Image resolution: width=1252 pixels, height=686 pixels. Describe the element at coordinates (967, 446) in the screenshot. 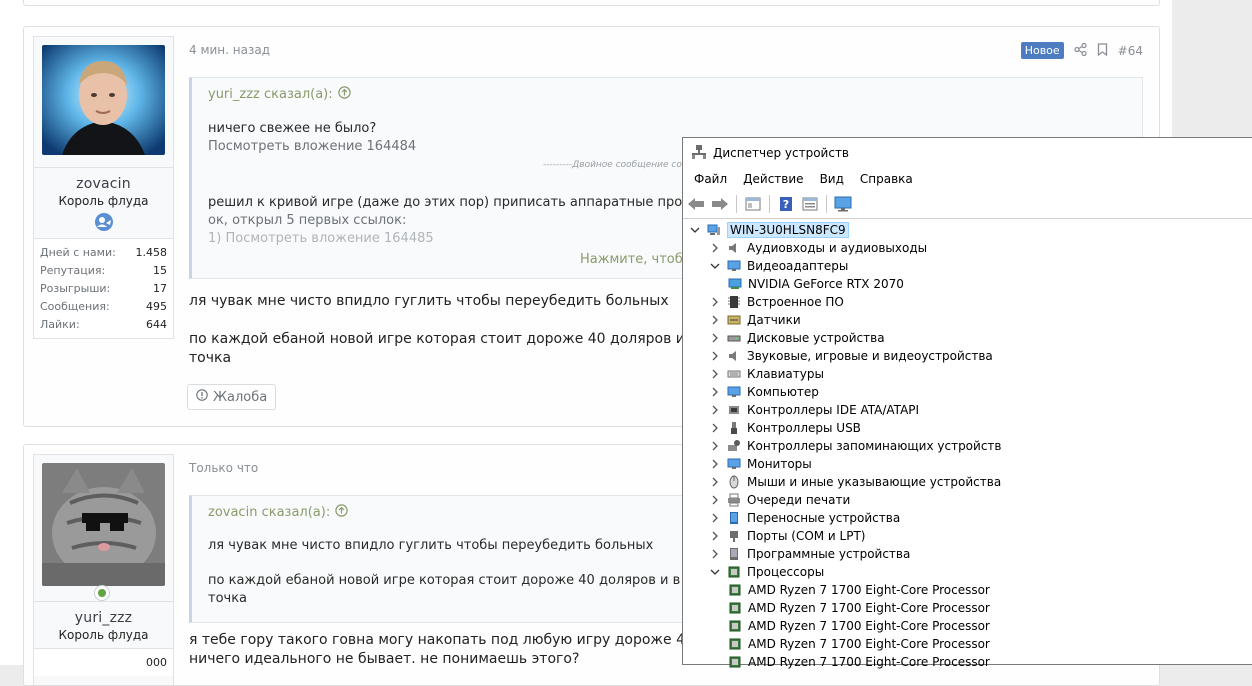

I see `tree-category: Контроллеры запоминающих устройств` at that location.